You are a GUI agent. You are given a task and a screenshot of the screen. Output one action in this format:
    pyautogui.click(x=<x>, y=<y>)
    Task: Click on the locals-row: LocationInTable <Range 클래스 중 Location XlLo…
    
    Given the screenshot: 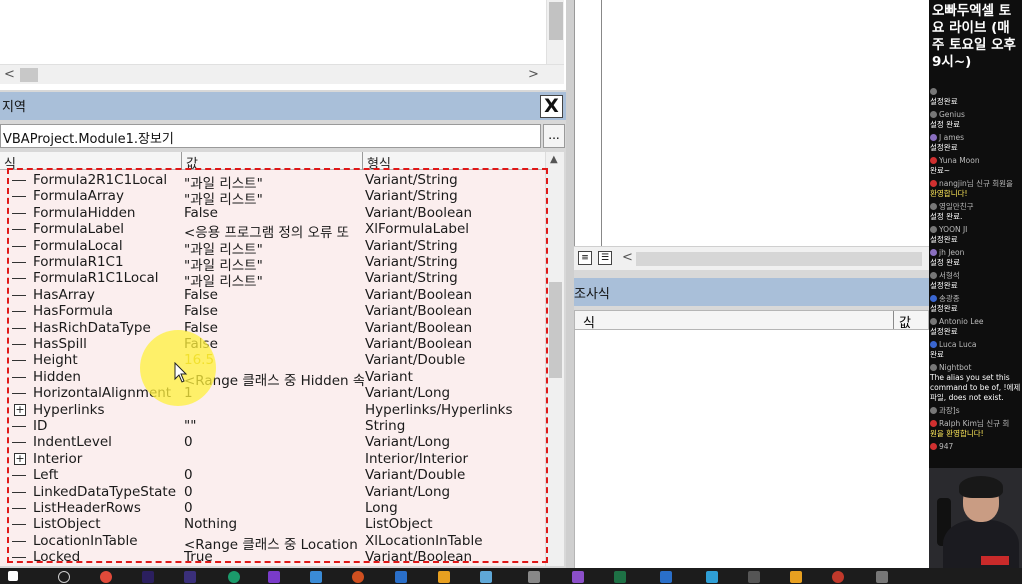 What is the action you would take?
    pyautogui.click(x=272, y=543)
    